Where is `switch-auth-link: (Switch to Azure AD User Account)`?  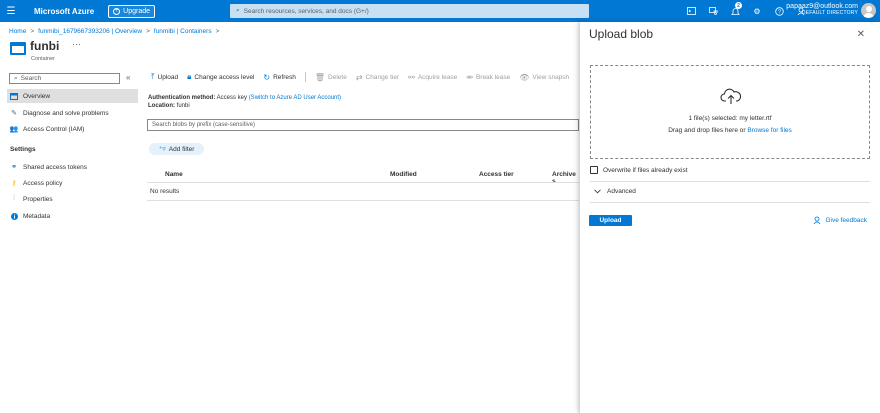
switch-auth-link: (Switch to Azure AD User Account) is located at coordinates (295, 98).